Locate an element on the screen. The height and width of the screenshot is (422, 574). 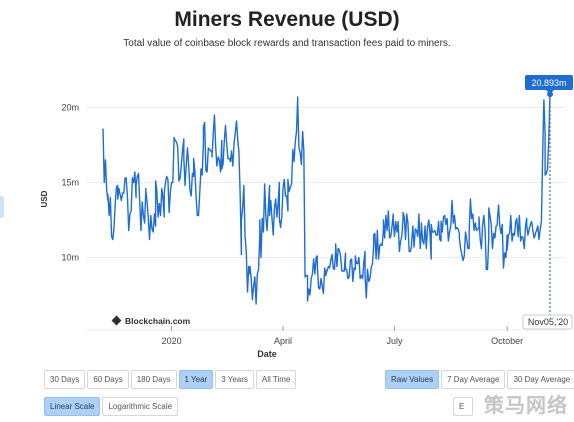
range-button-30-days: 30 Days is located at coordinates (65, 379).